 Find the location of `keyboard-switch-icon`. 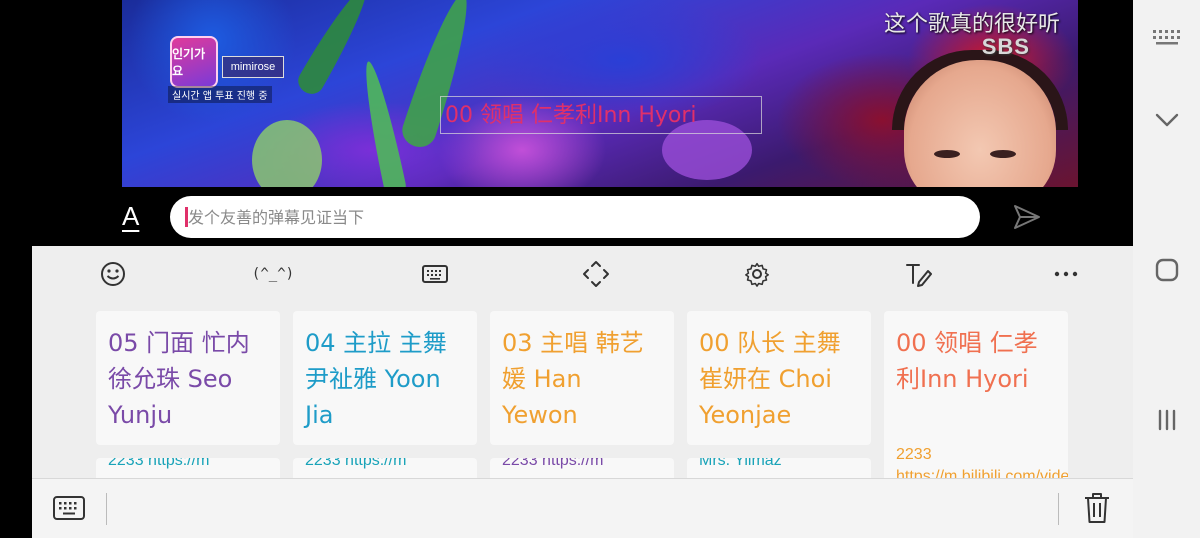

keyboard-switch-icon is located at coordinates (1166, 37).